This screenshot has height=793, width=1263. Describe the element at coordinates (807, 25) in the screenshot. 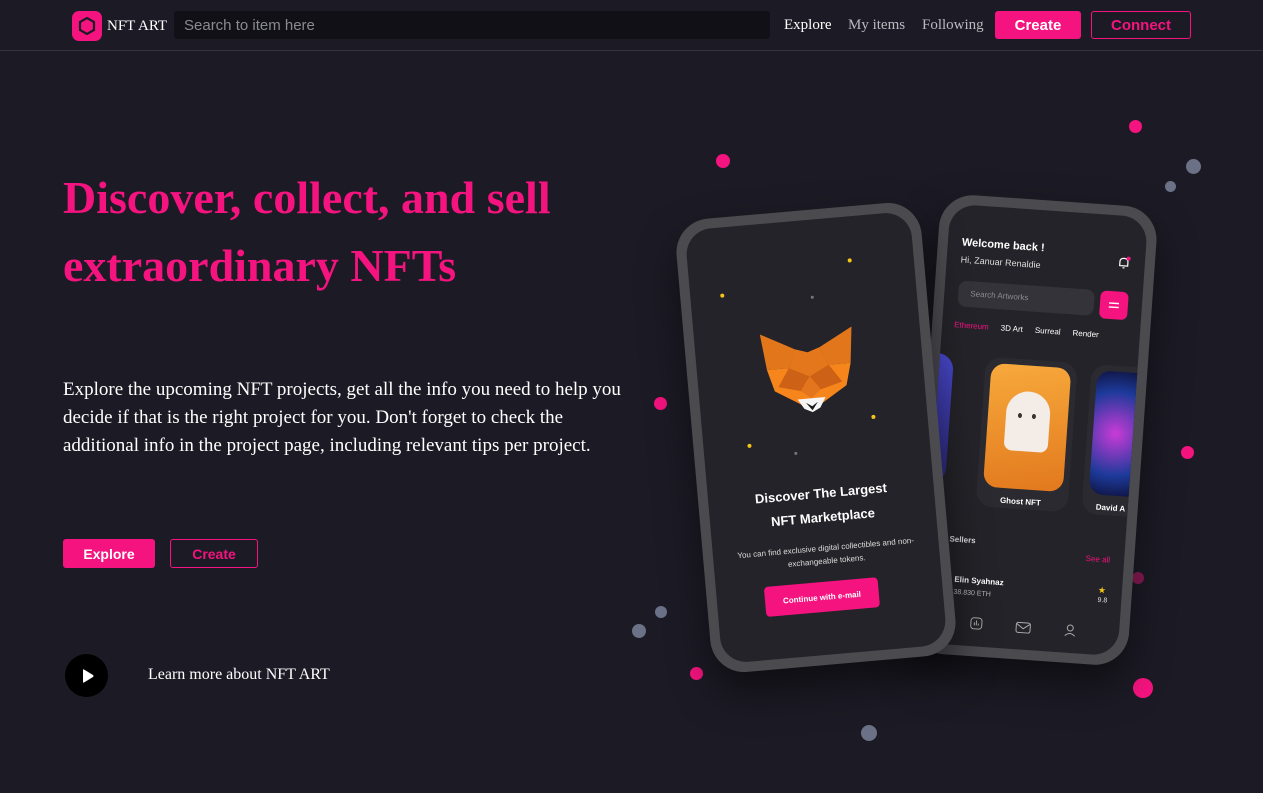

I see `nav-link-explore: Explore` at that location.